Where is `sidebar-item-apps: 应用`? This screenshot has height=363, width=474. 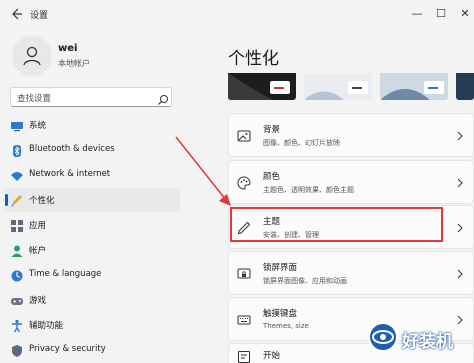
sidebar-item-apps: 应用 is located at coordinates (92, 225).